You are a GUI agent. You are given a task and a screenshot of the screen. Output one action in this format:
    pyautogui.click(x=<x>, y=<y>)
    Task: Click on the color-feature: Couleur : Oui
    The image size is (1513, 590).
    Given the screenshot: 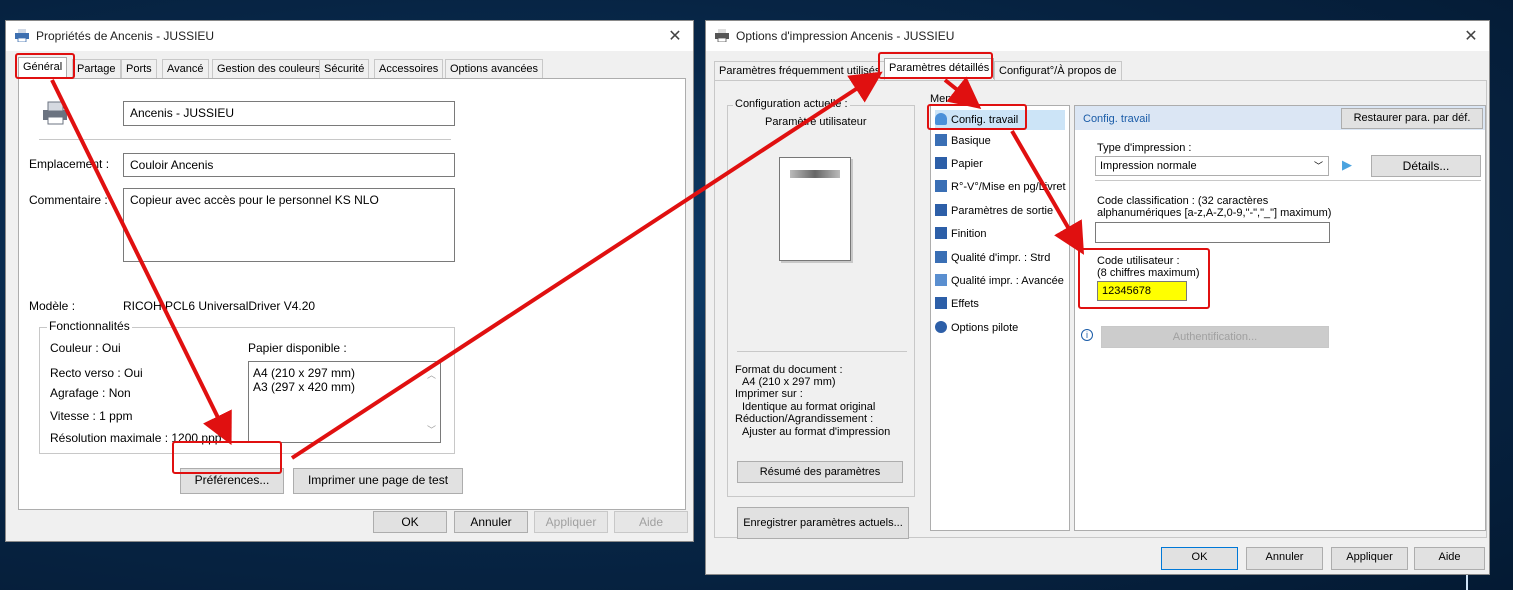 What is the action you would take?
    pyautogui.click(x=85, y=348)
    